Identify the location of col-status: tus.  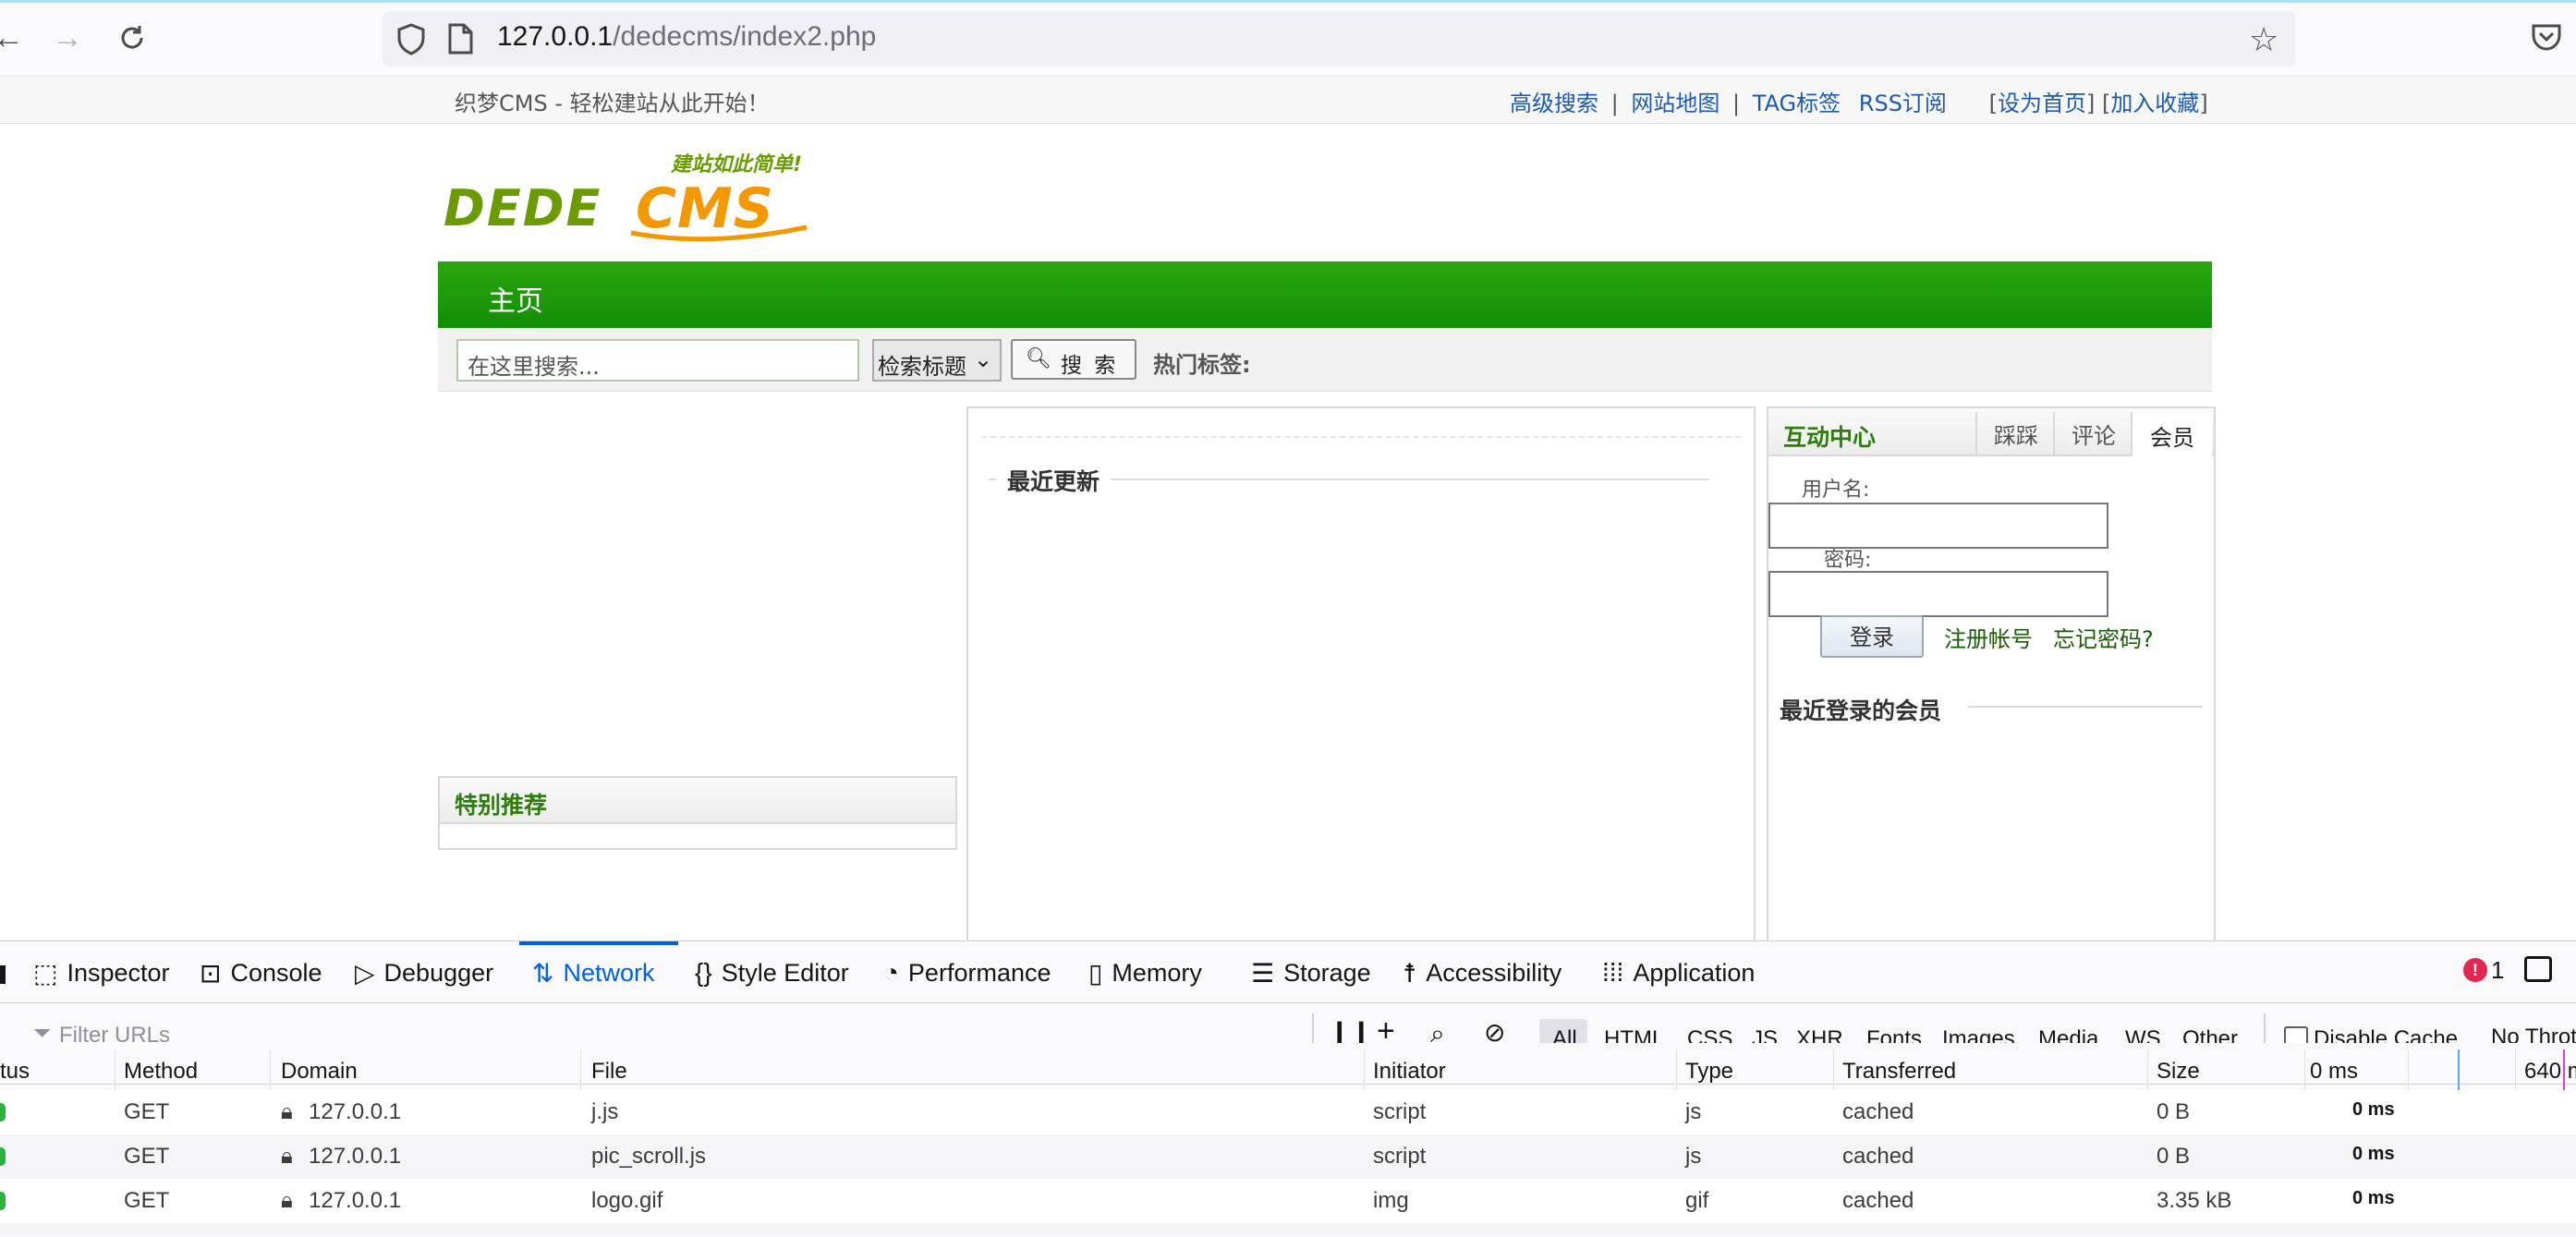
(15, 1072).